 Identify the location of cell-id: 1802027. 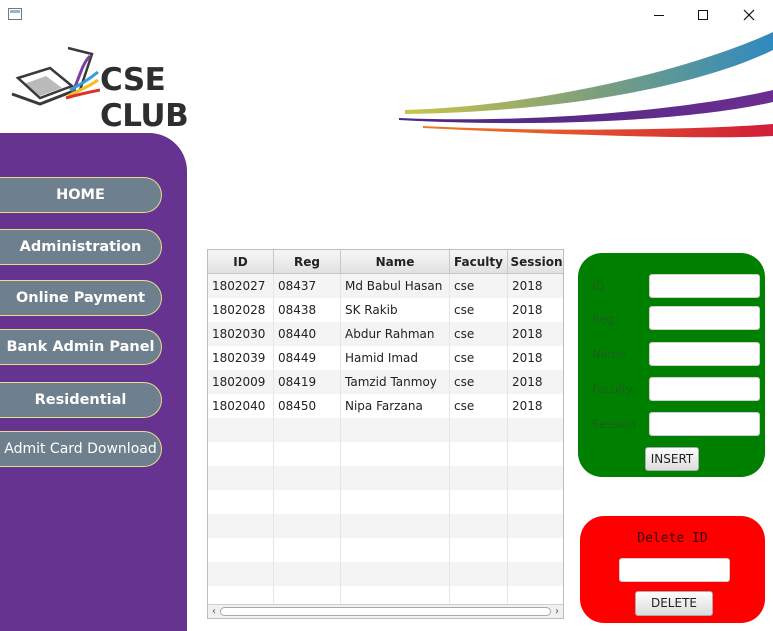
(241, 286).